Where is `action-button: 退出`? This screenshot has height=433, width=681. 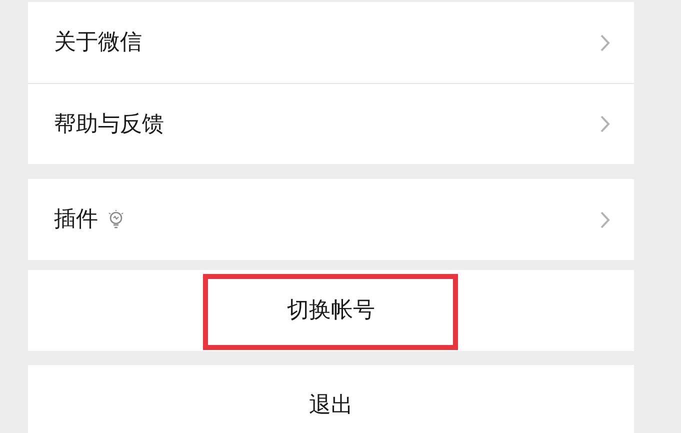 action-button: 退出 is located at coordinates (331, 399).